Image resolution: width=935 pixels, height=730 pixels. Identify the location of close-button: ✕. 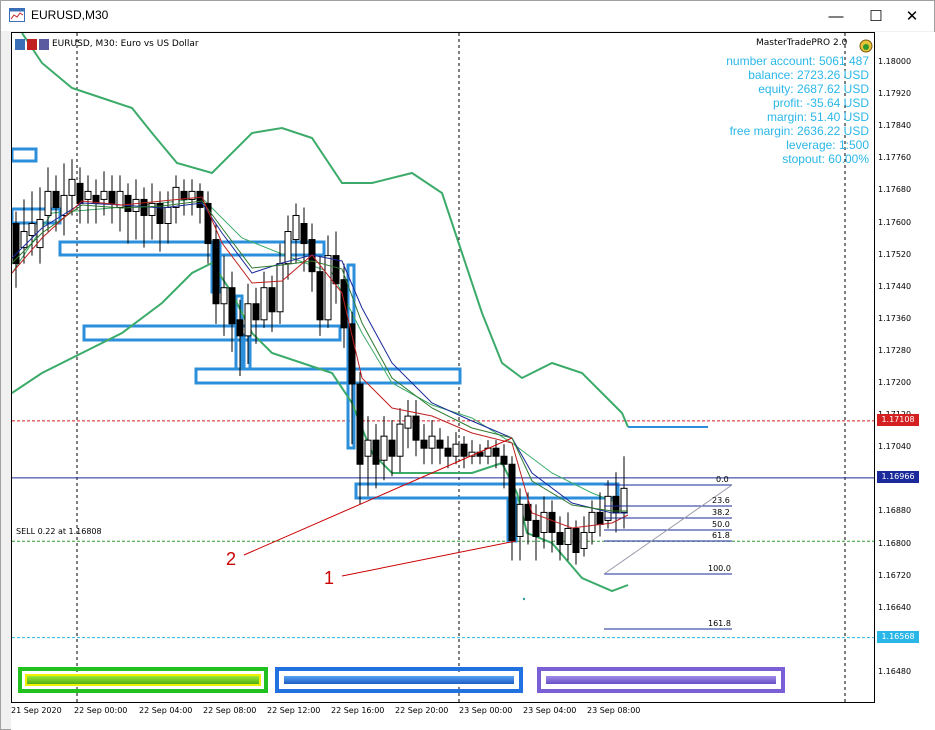
(912, 16).